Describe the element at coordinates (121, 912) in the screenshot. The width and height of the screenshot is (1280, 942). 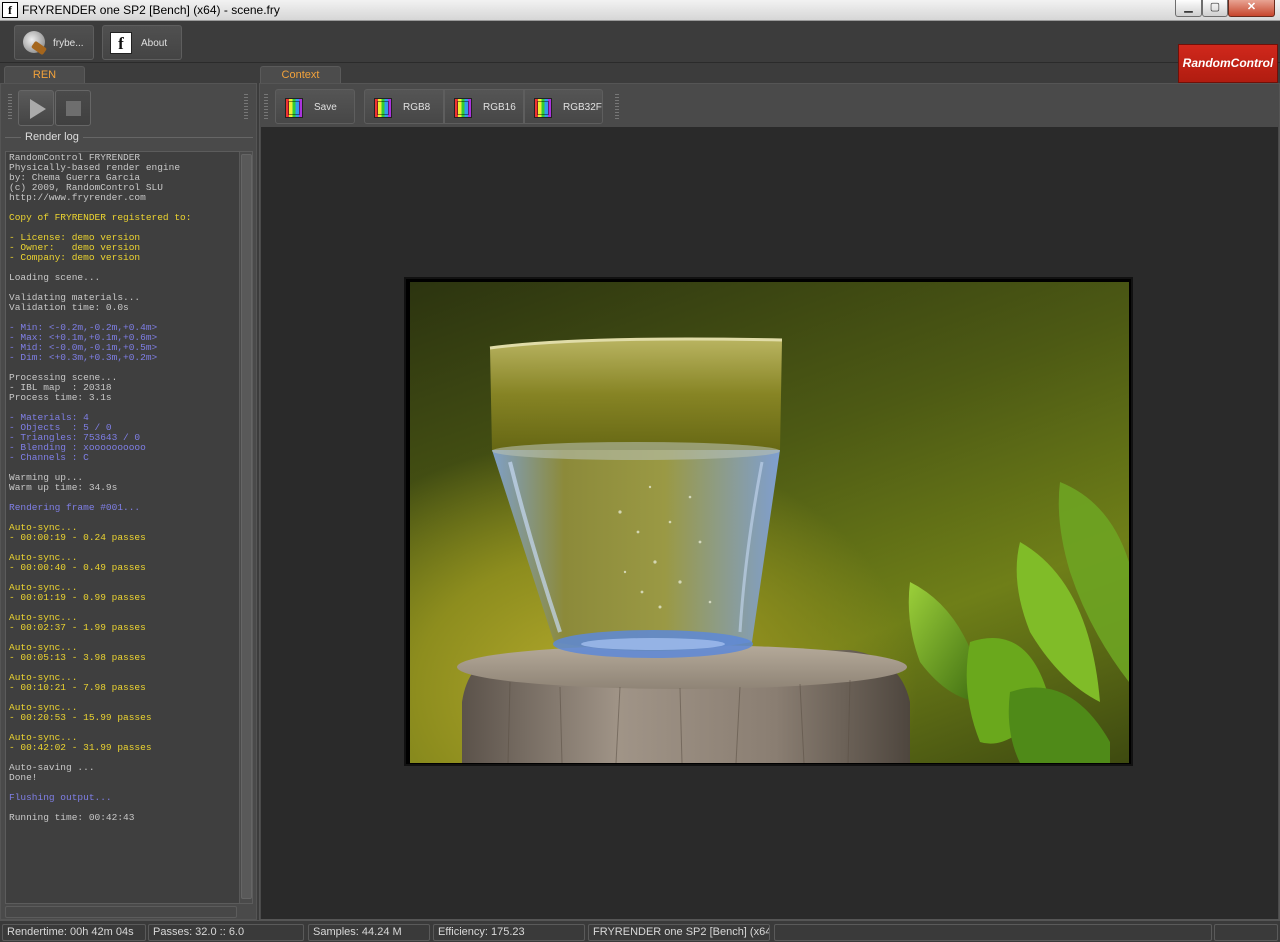
I see `log-horizontal-scrollbar` at that location.